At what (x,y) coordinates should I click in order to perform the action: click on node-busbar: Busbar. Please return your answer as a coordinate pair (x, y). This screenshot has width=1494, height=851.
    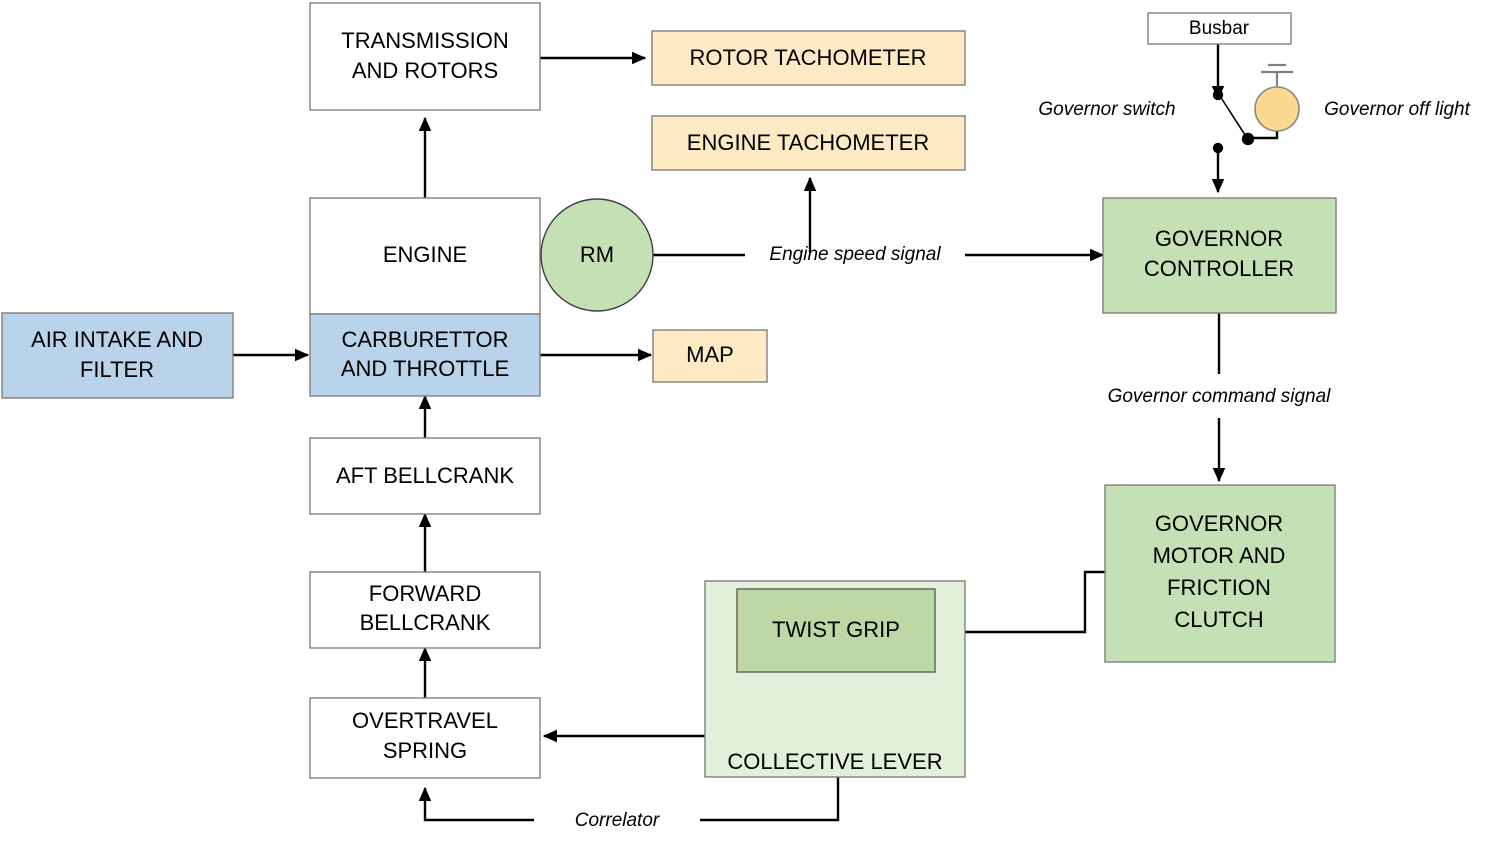
    Looking at the image, I should click on (1219, 28).